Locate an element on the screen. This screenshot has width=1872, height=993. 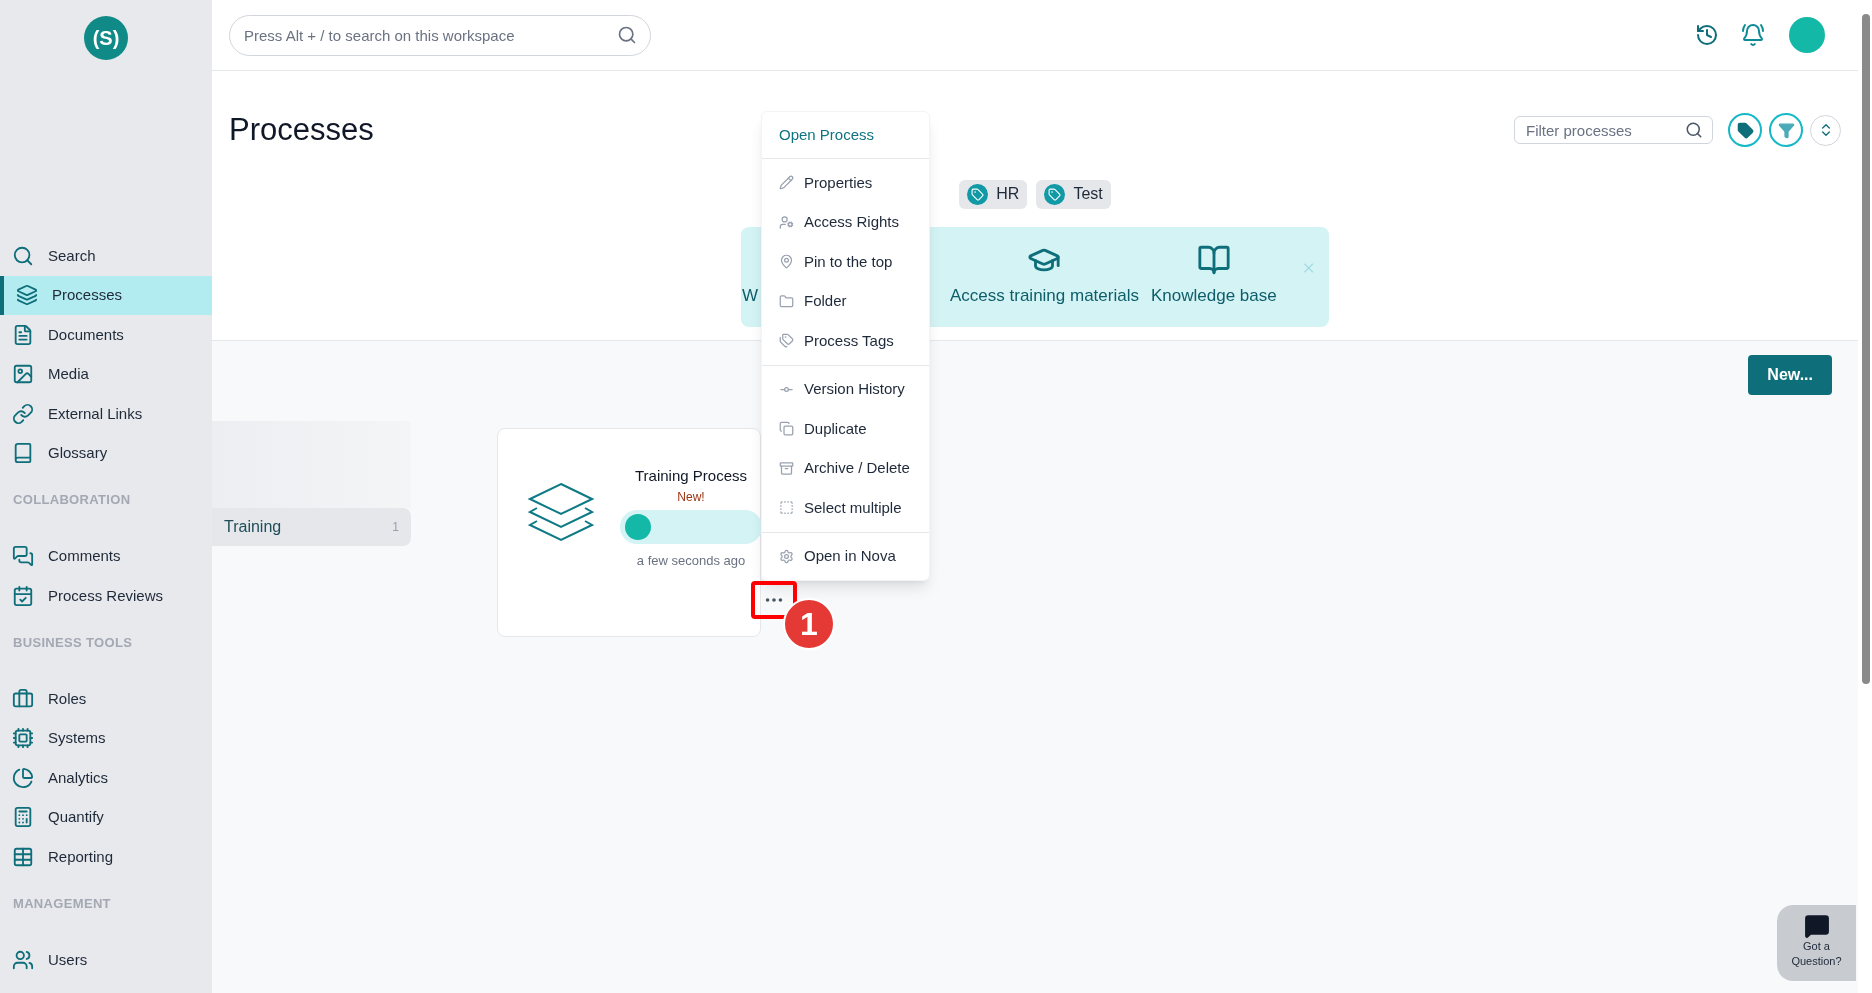
section-heading: COLLABORATION is located at coordinates (72, 500).